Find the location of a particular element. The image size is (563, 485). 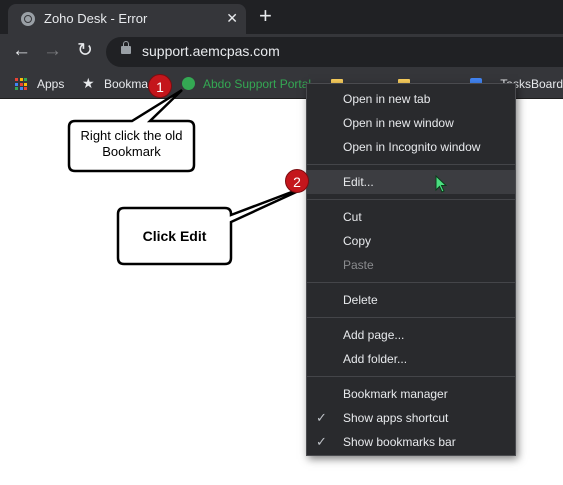

menu-item-open-new-tab: Open in new tab is located at coordinates (411, 99).